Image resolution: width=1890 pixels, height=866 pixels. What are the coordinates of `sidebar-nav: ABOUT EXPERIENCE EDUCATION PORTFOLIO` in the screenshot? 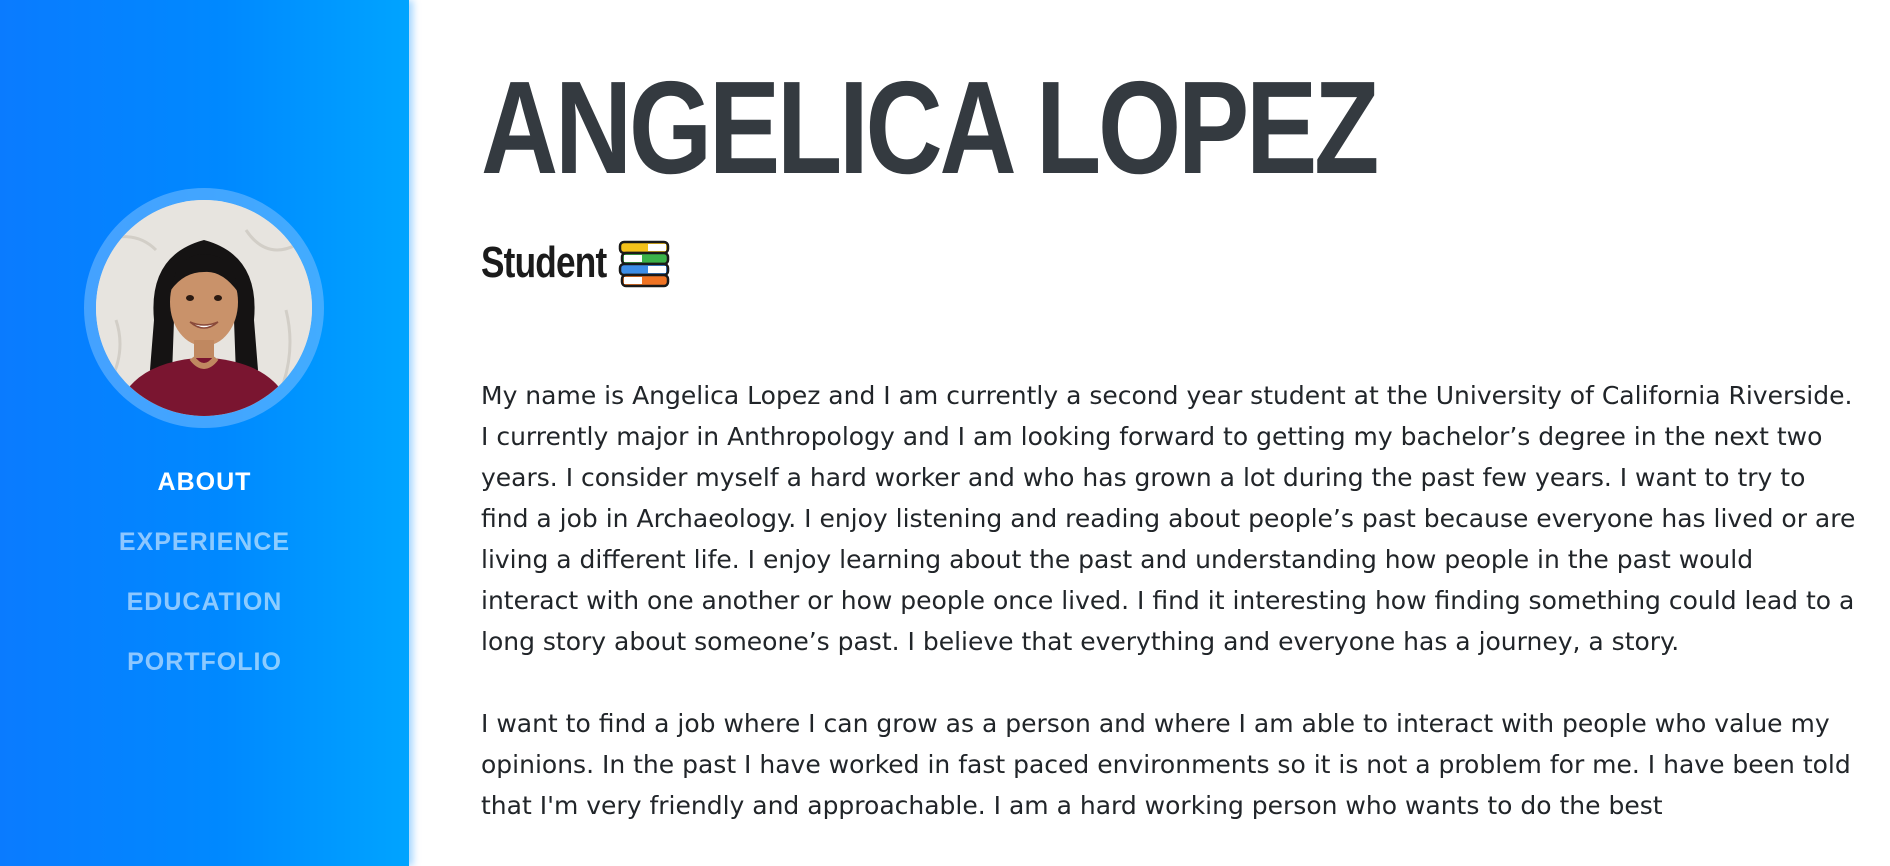 It's located at (204, 582).